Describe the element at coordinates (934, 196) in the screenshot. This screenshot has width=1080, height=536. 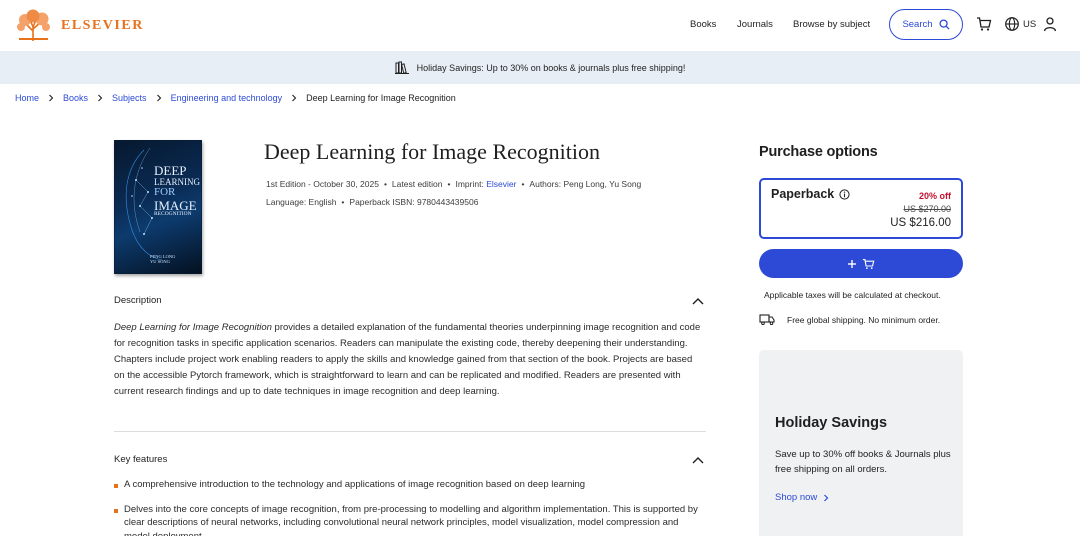
I see `discount-badge: 20% off` at that location.